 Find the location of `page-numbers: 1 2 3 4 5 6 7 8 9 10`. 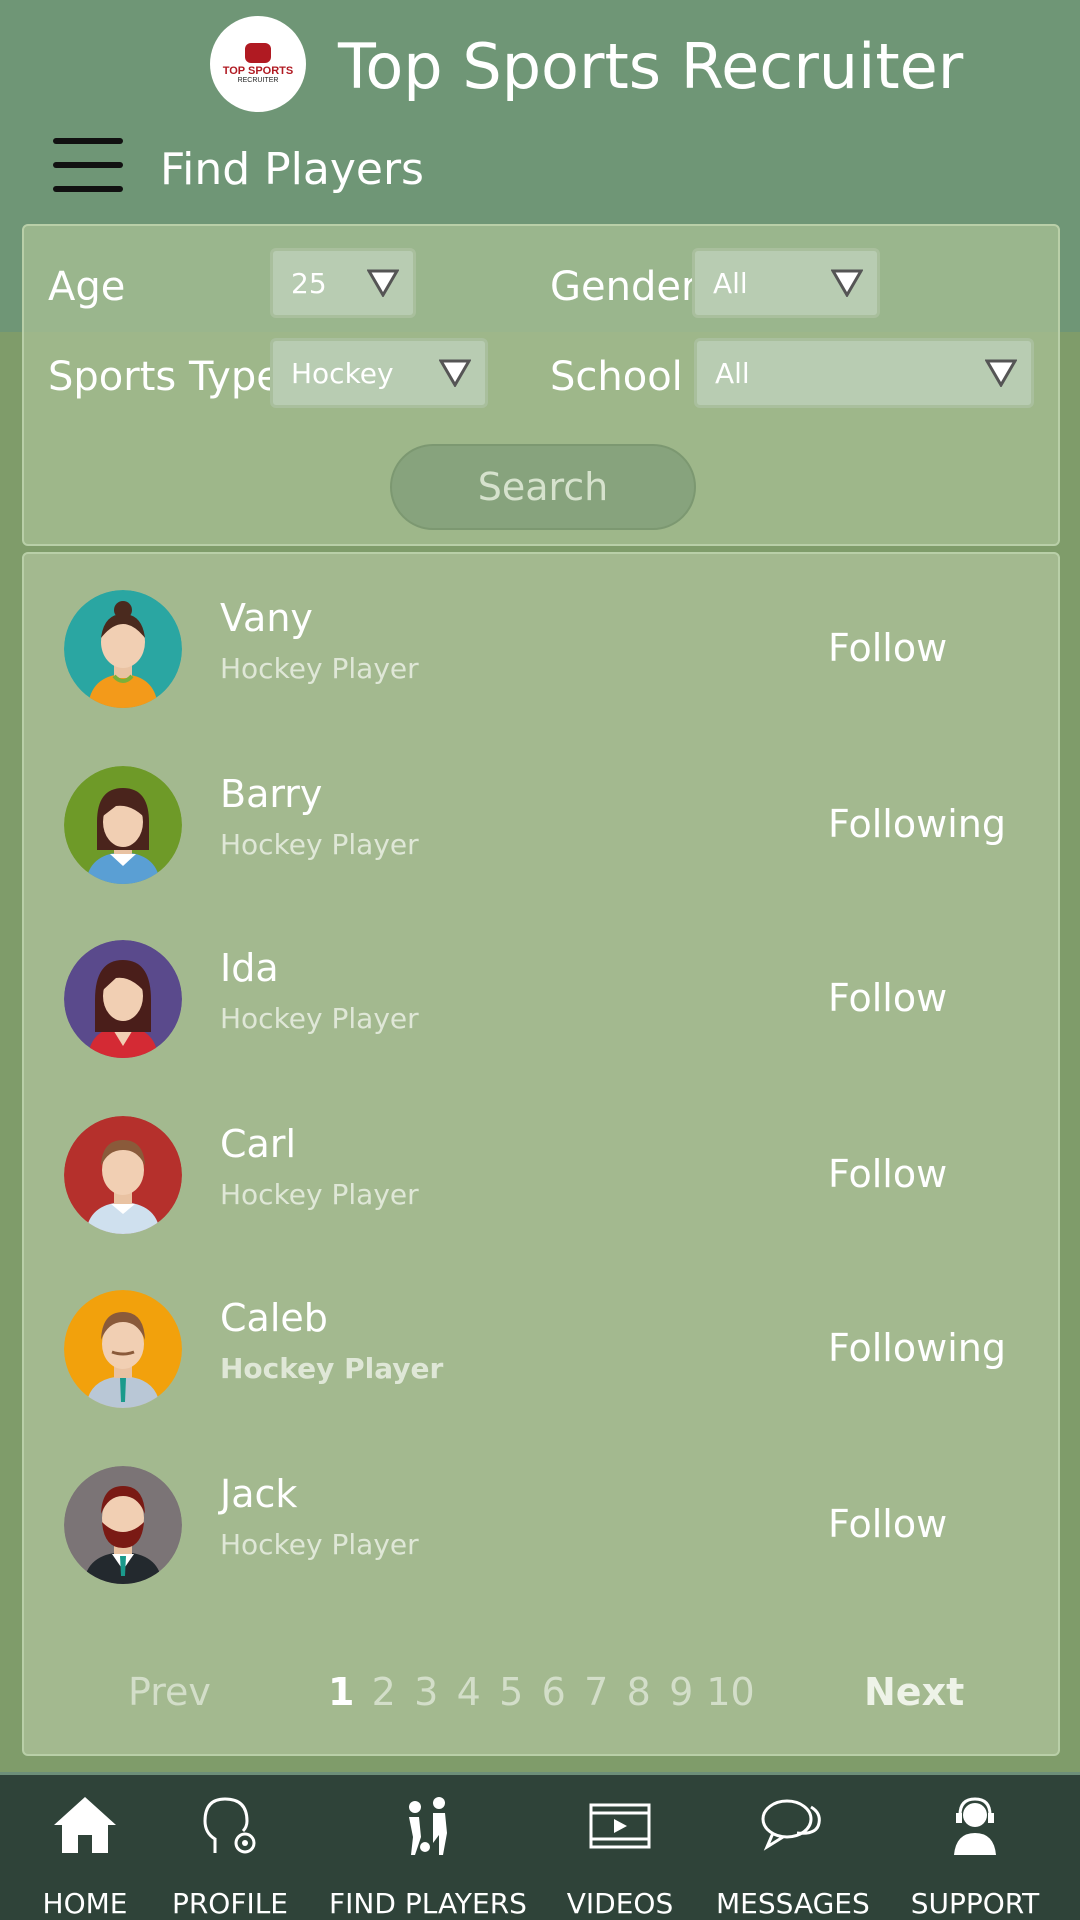

page-numbers: 1 2 3 4 5 6 7 8 9 10 is located at coordinates (539, 1692).